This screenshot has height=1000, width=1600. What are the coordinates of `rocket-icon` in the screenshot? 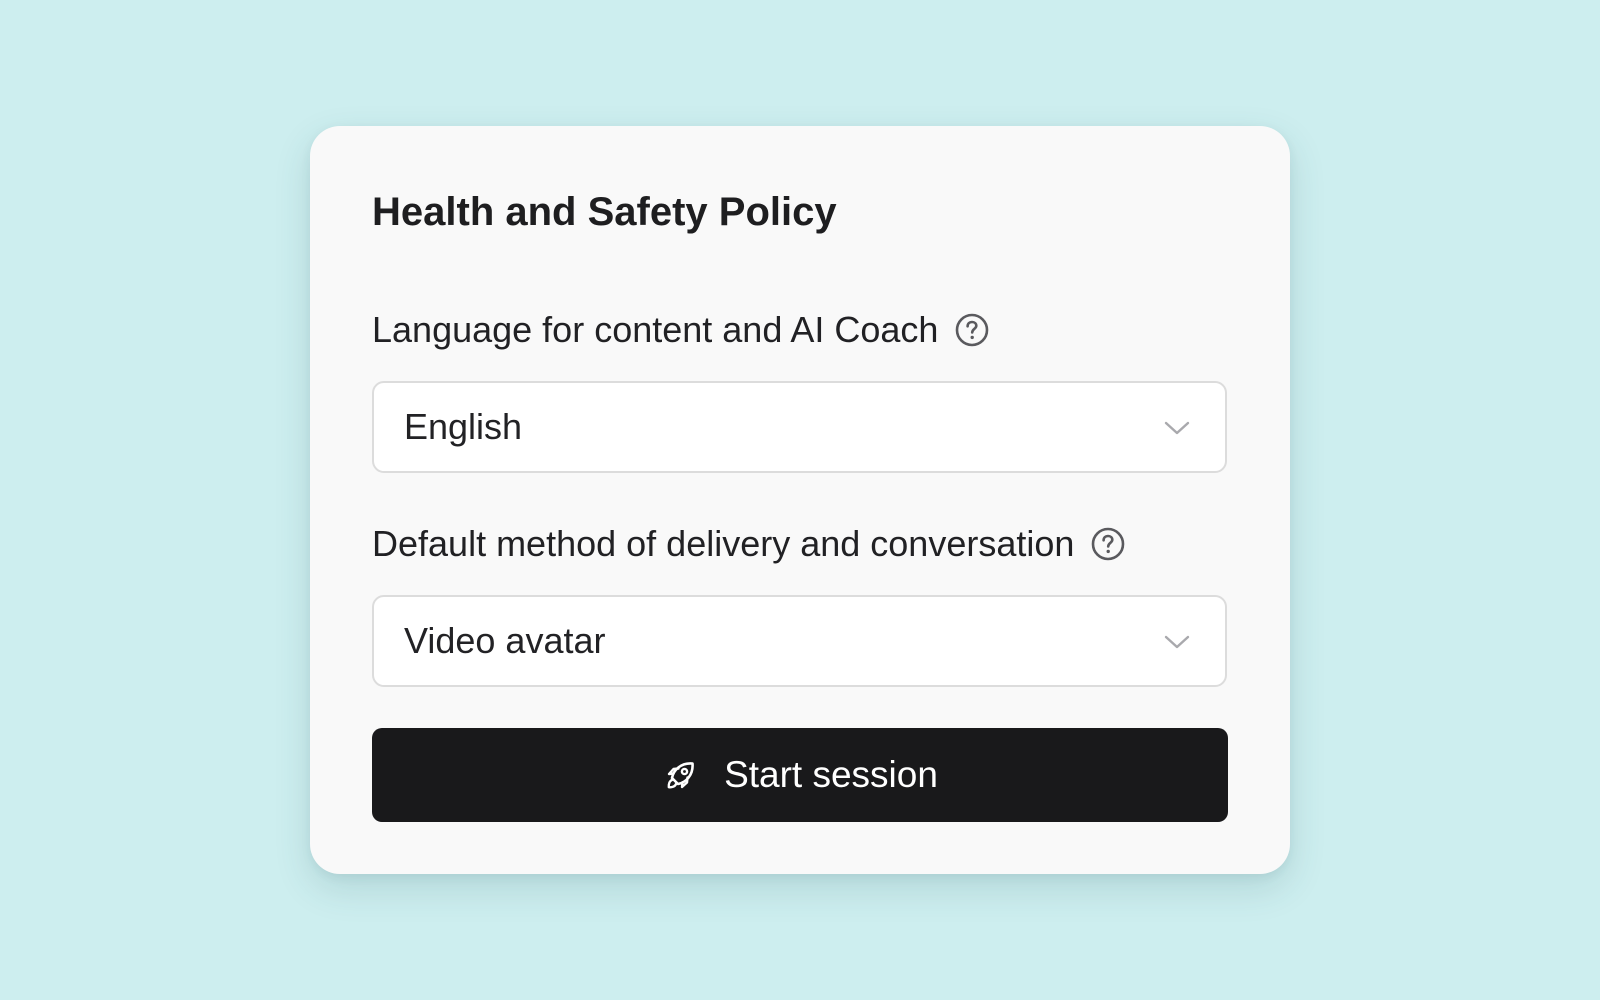 It's located at (681, 775).